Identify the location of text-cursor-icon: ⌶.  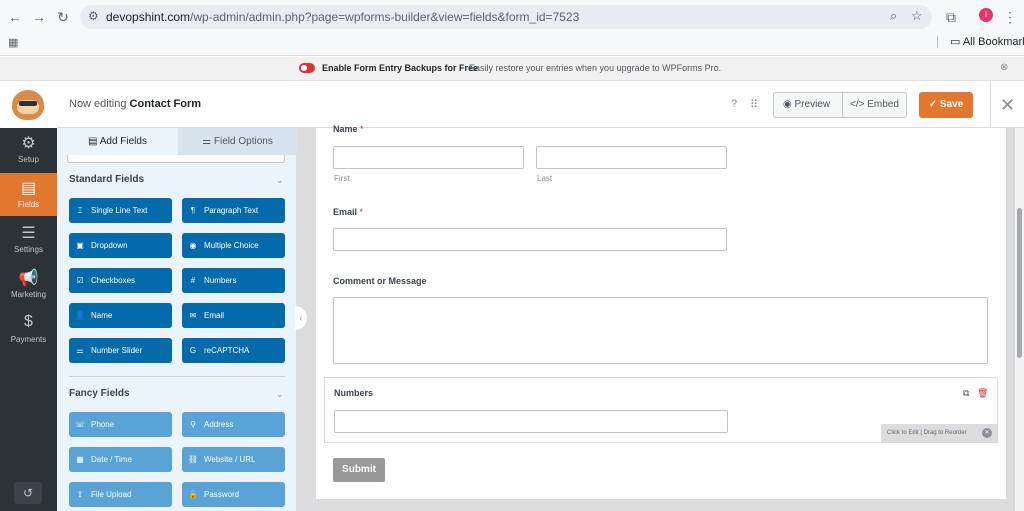
(80, 210).